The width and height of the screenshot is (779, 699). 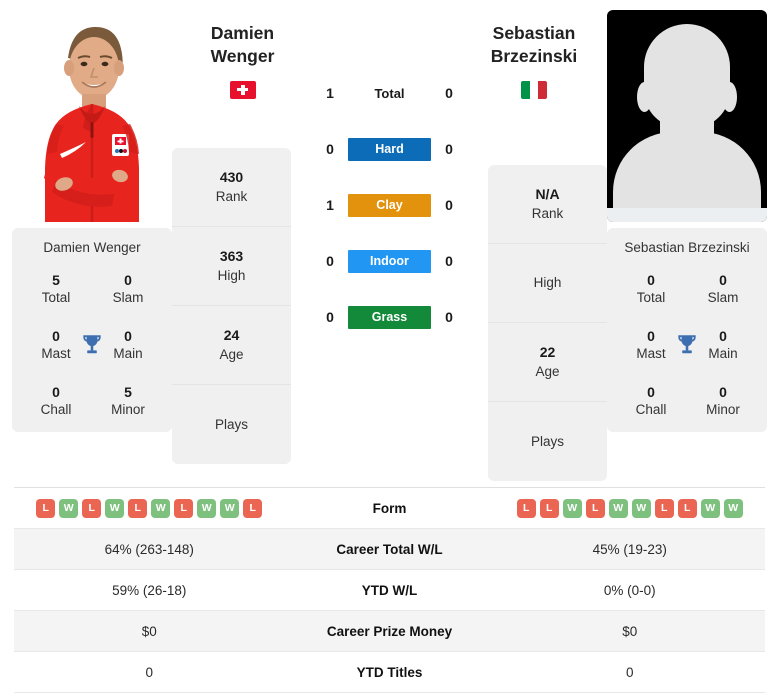 What do you see at coordinates (534, 33) in the screenshot?
I see `right-player-first-name: Sebastian` at bounding box center [534, 33].